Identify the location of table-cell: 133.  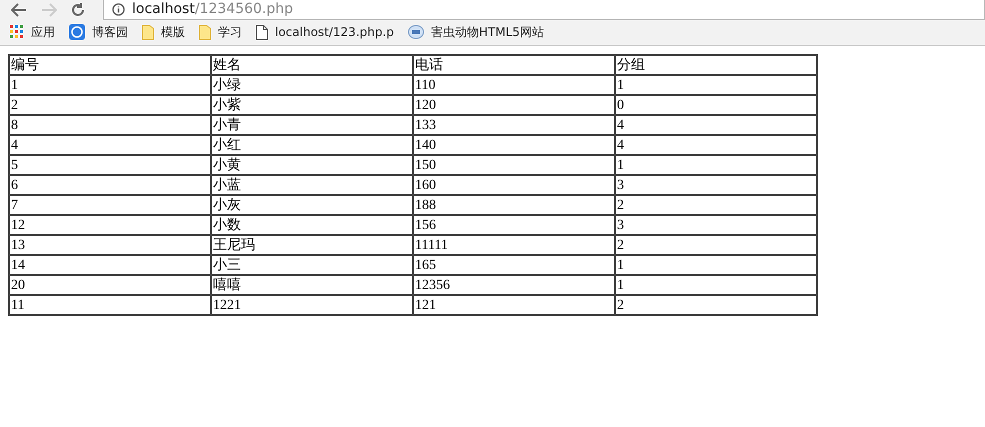
(514, 125).